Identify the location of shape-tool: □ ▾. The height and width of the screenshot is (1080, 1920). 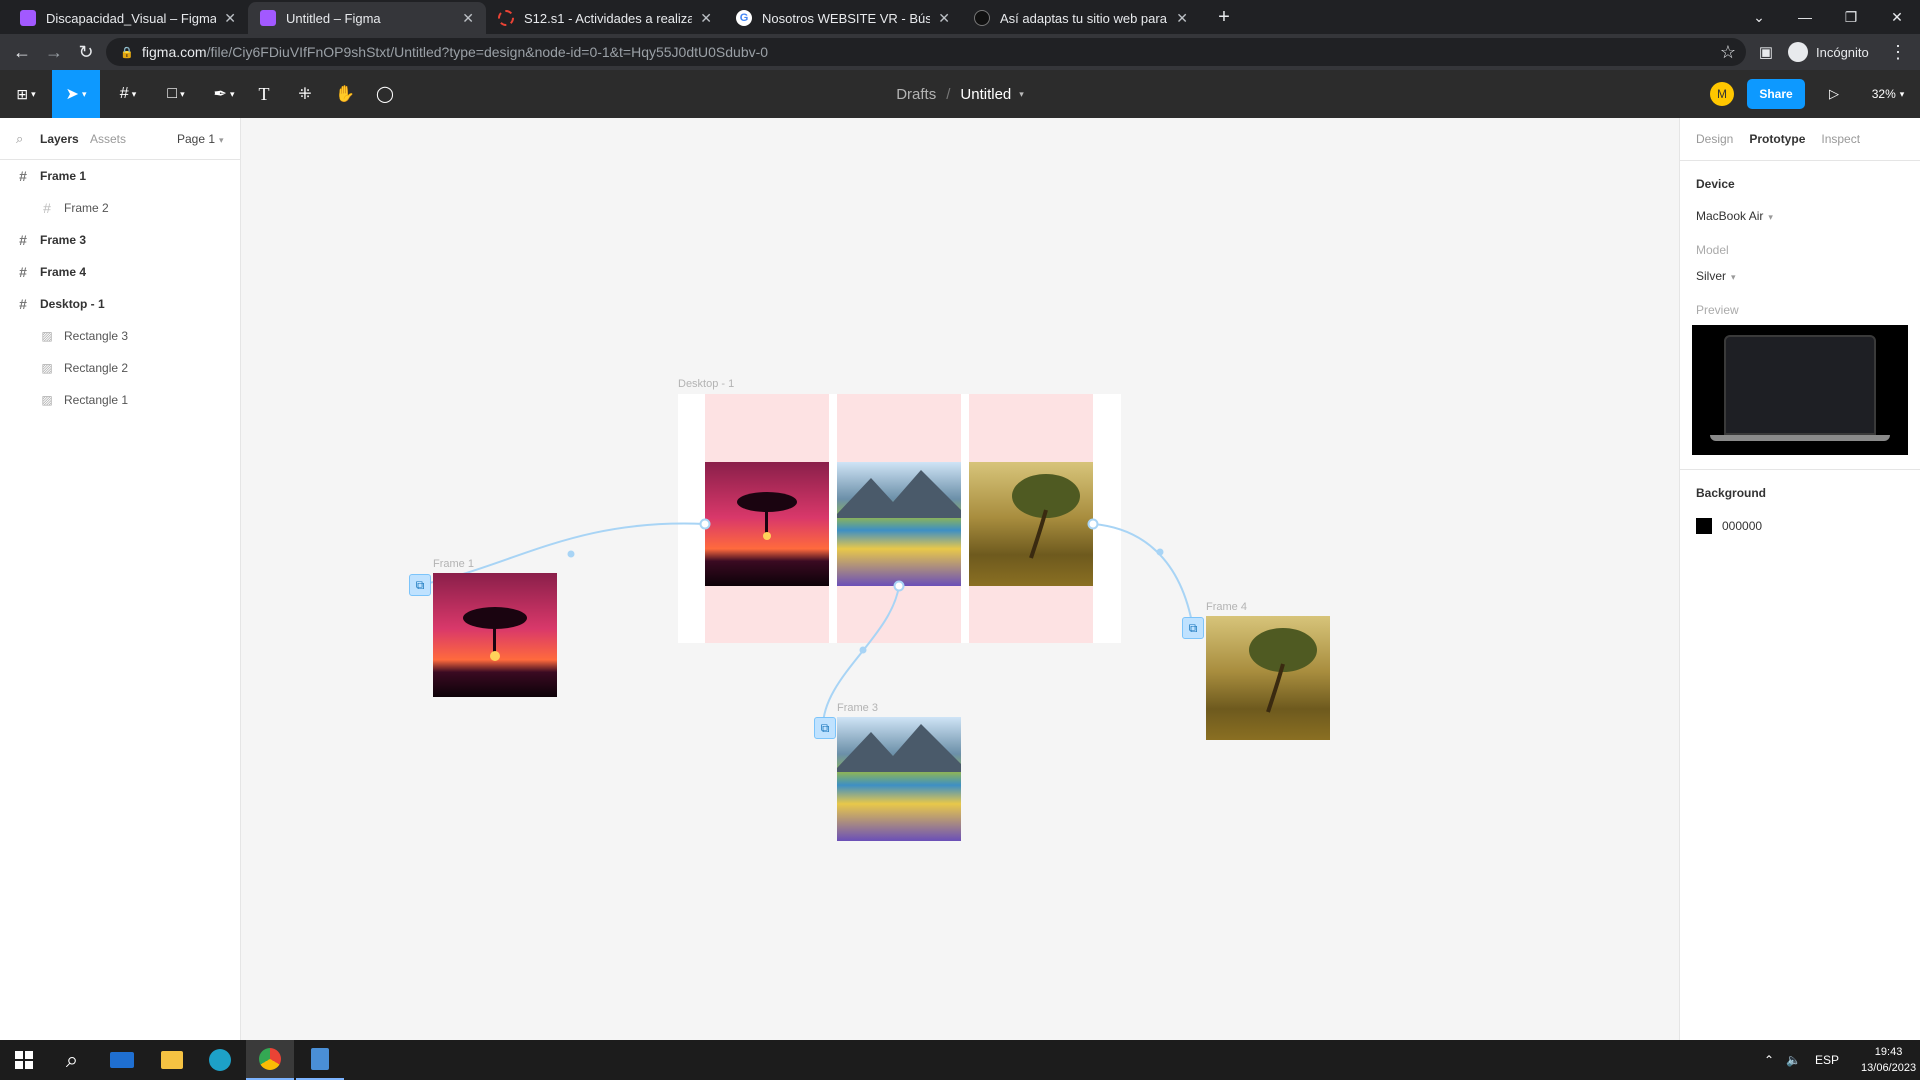
(176, 94).